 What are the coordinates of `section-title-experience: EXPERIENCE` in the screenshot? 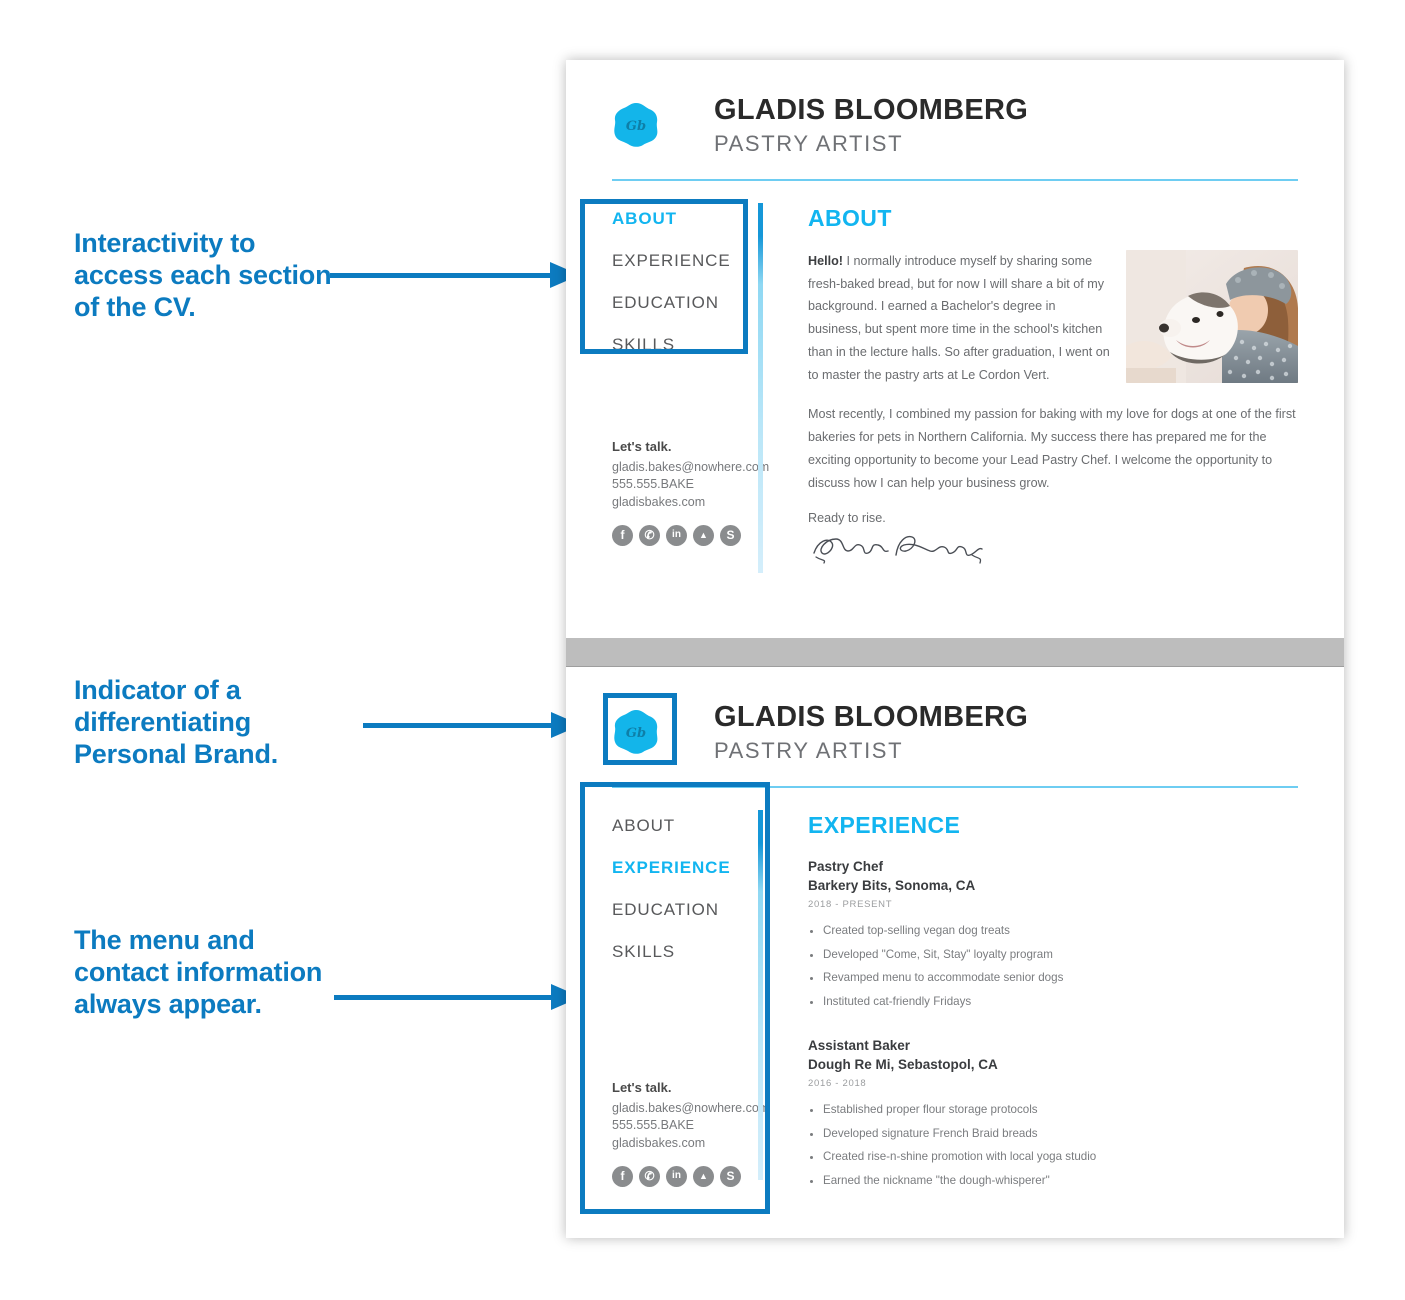 It's located at (884, 824).